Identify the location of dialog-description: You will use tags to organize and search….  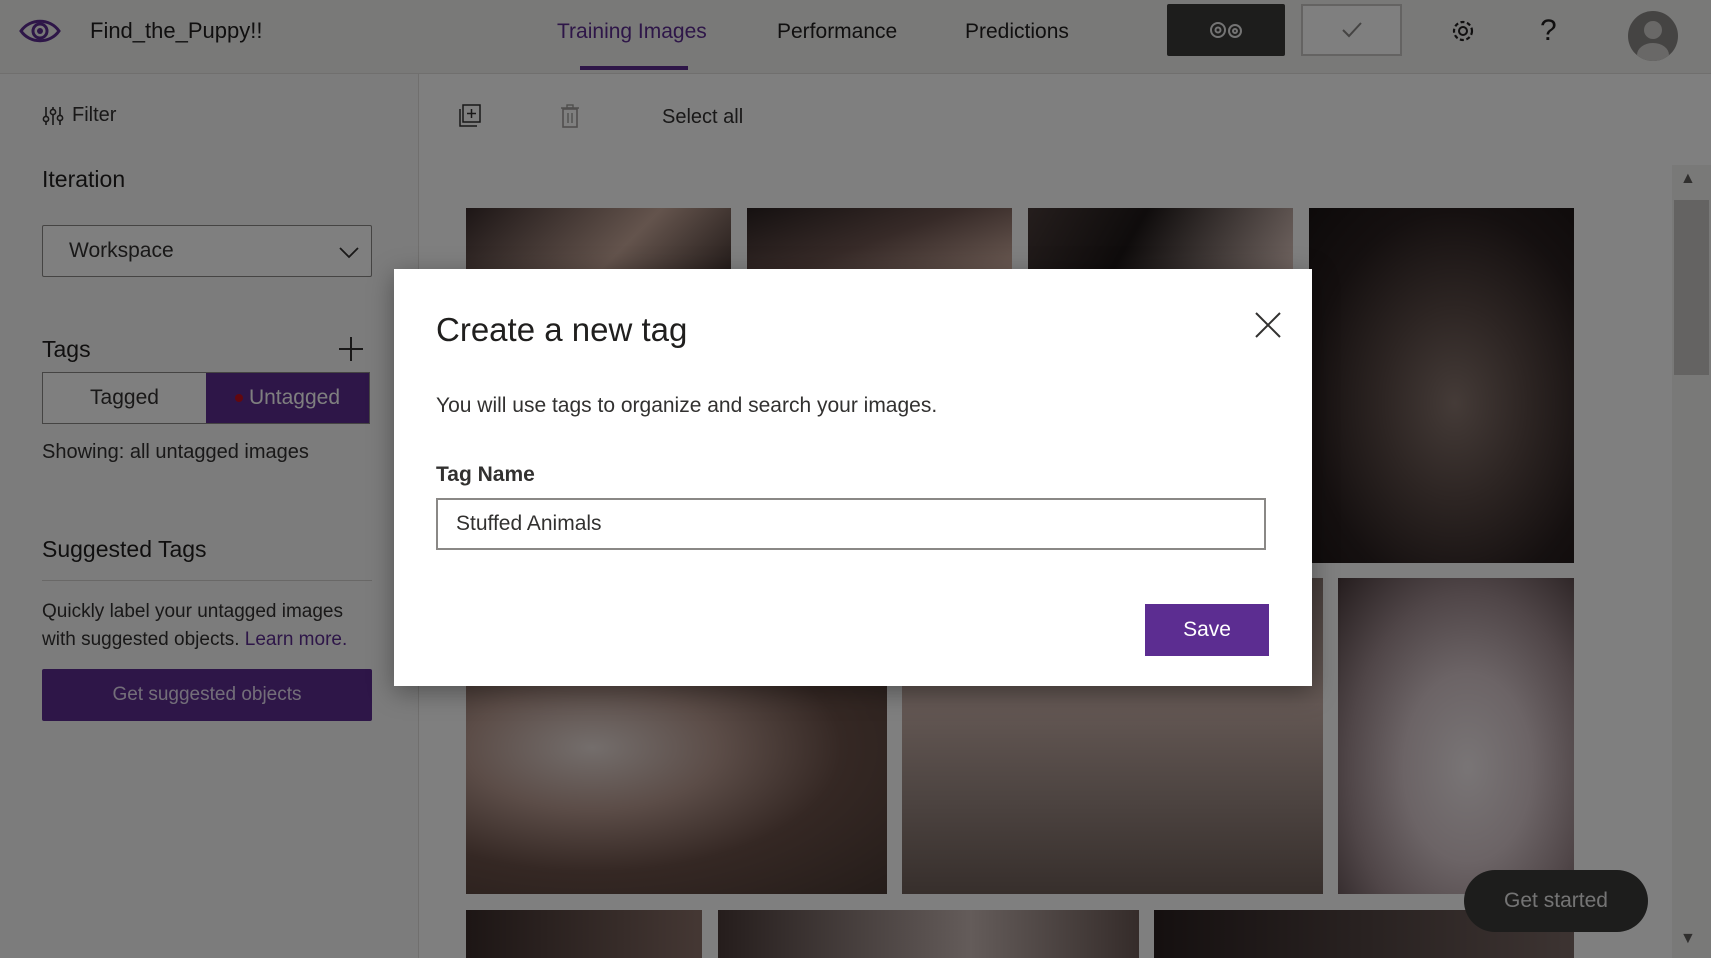
(687, 405).